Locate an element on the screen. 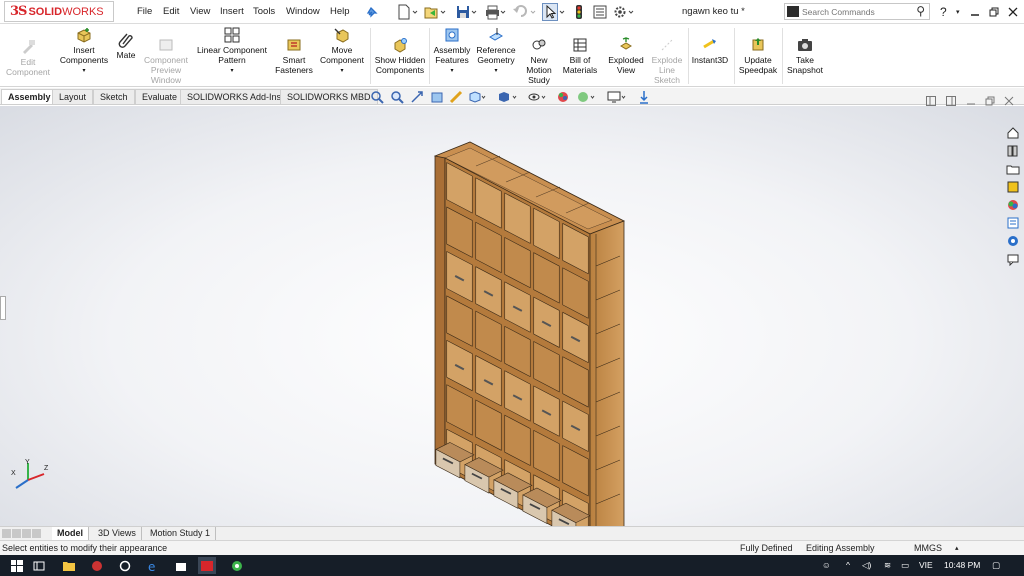 The height and width of the screenshot is (576, 1024). people-icon: ☺ is located at coordinates (826, 565).